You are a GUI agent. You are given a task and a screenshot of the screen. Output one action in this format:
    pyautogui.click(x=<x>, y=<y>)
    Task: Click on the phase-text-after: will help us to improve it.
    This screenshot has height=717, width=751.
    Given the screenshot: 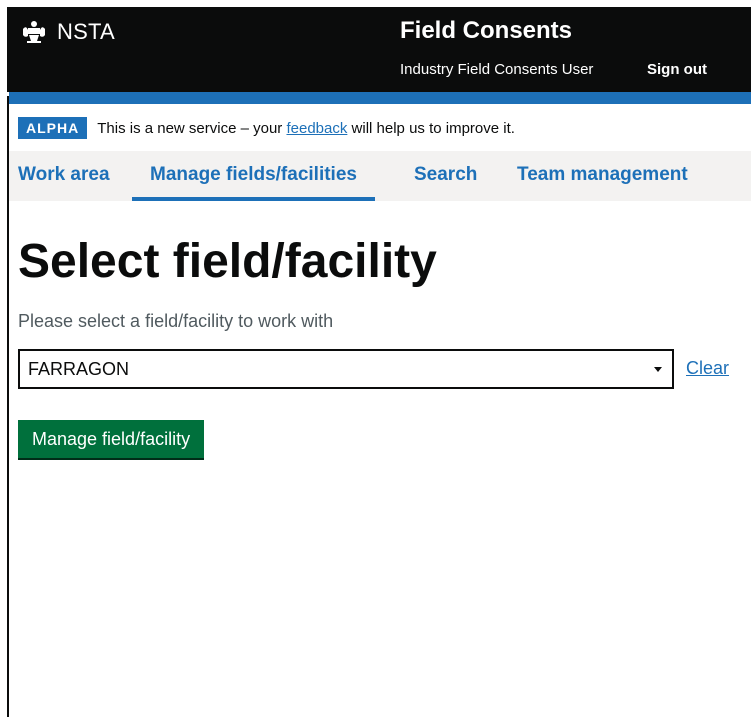 What is the action you would take?
    pyautogui.click(x=431, y=128)
    